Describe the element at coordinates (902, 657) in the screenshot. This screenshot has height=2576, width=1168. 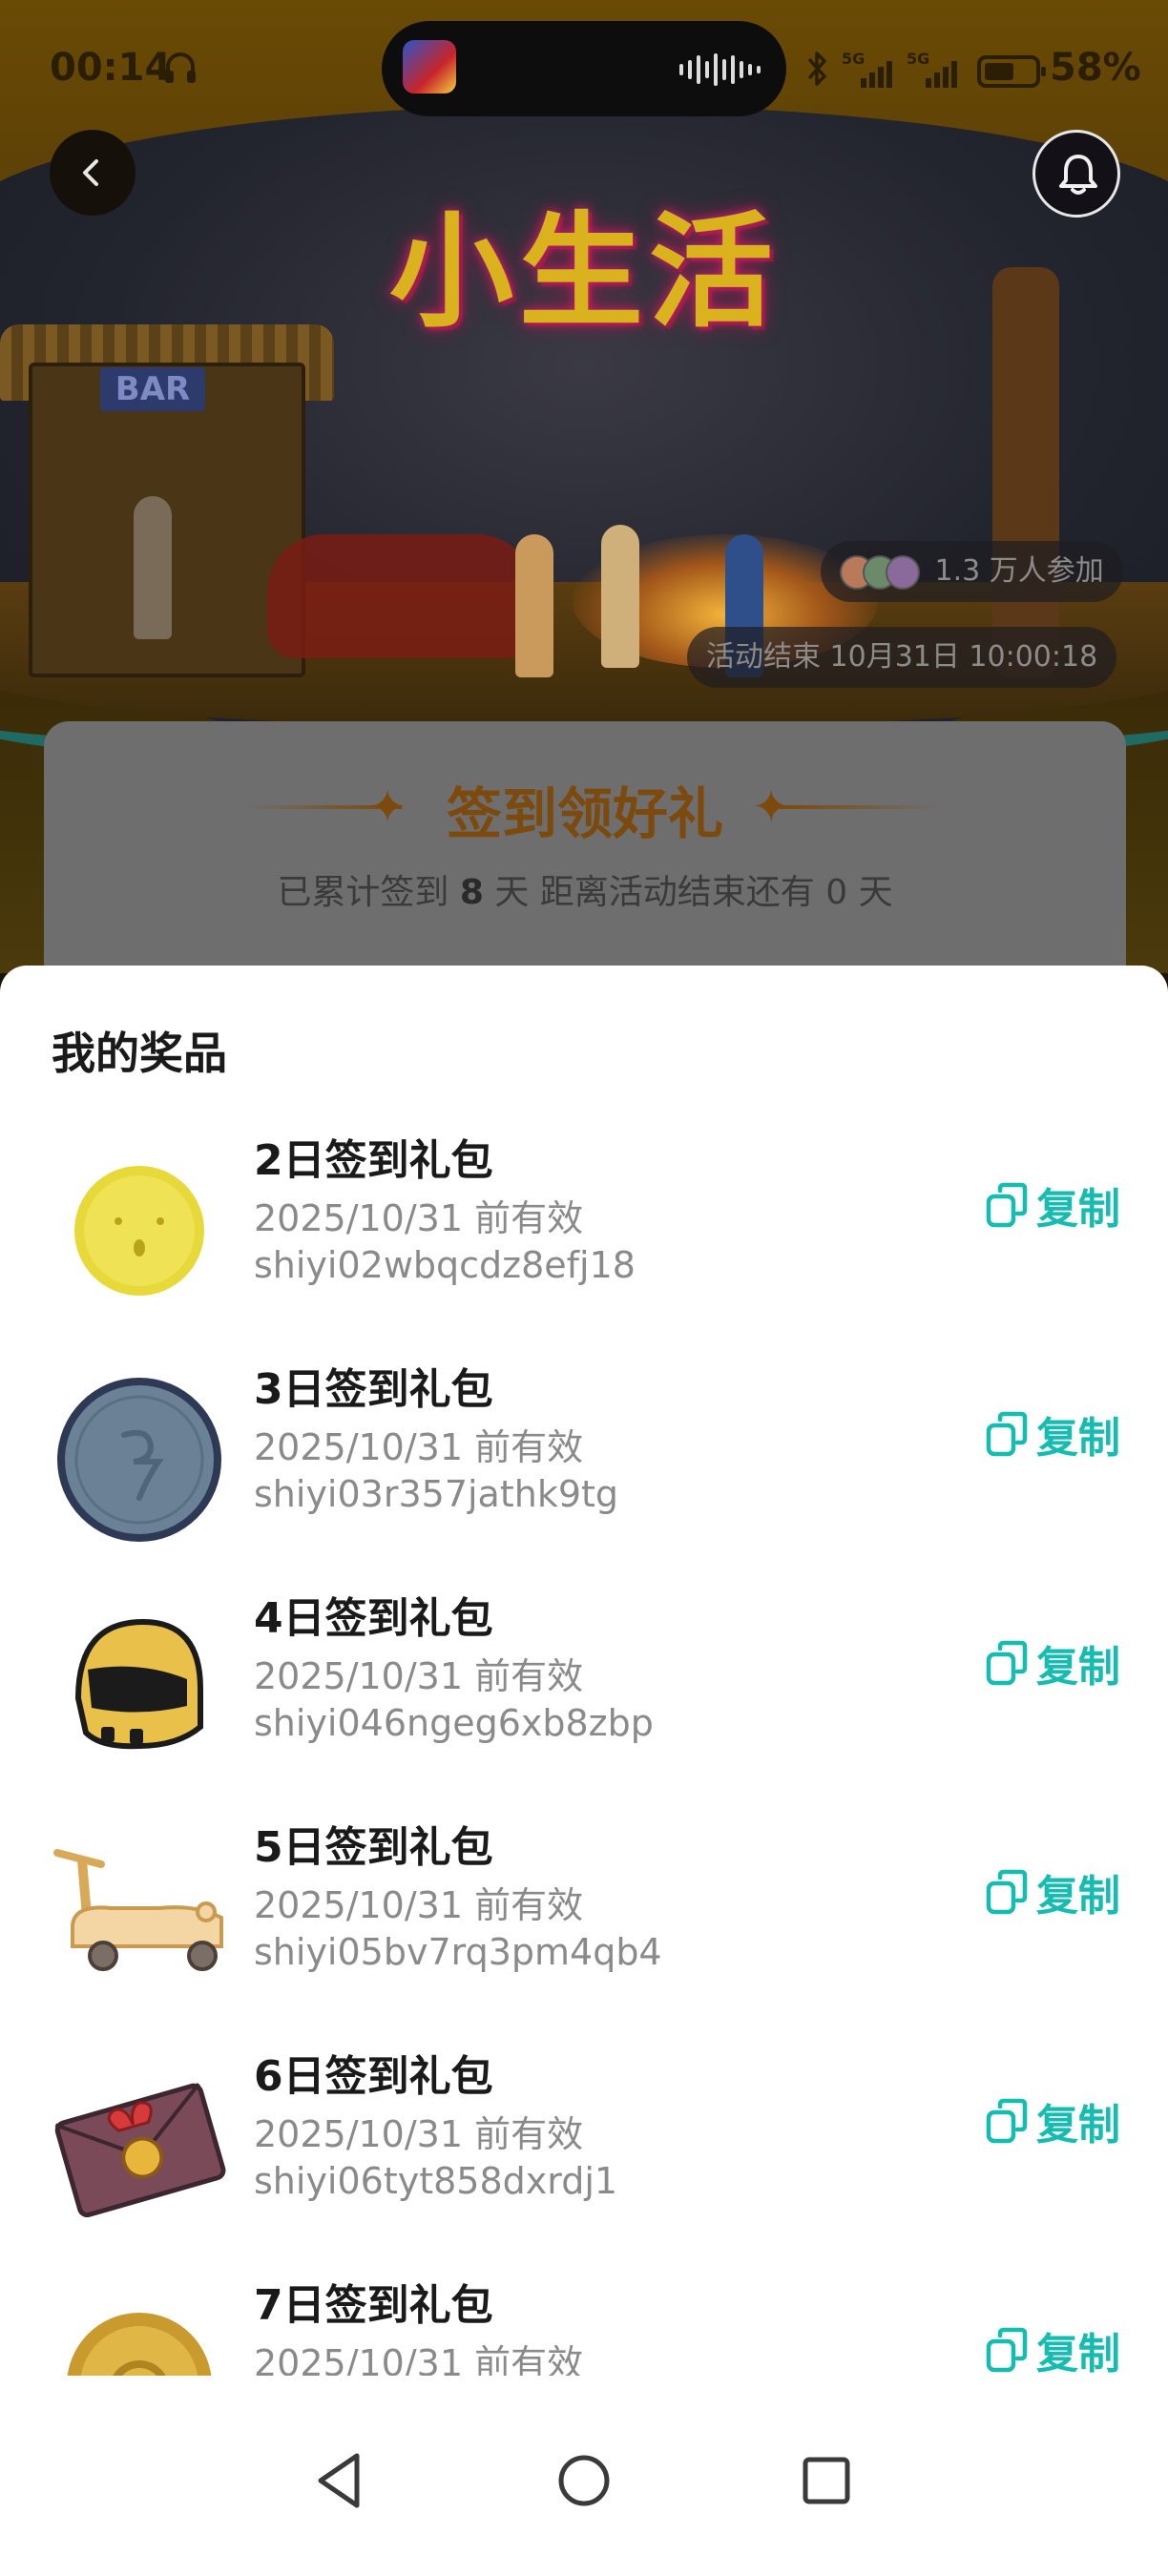
I see `event-end-time: 活动结束 10月31日 10:00:18` at that location.